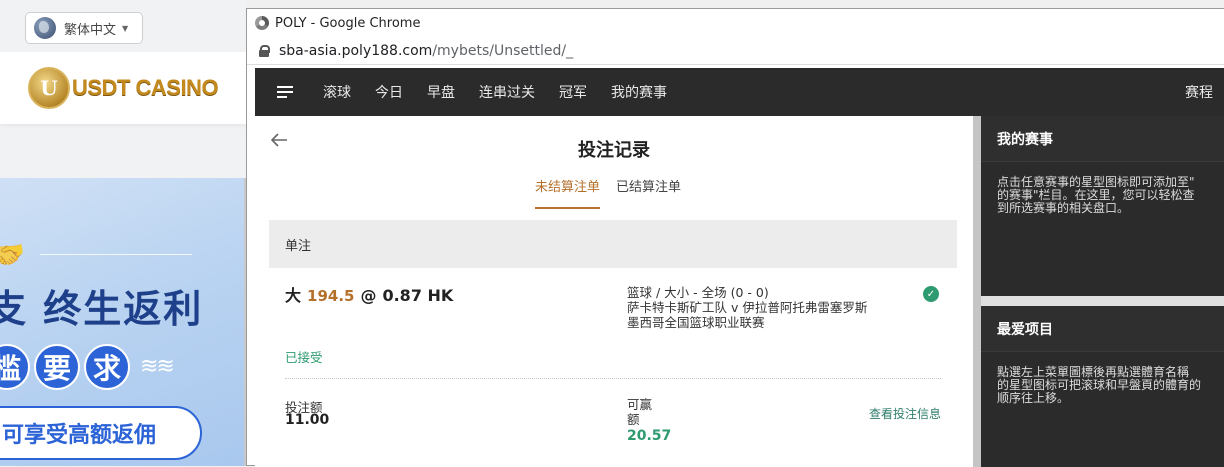 Image resolution: width=1224 pixels, height=467 pixels. I want to click on tab-unsettled: 未结算注单, so click(568, 191).